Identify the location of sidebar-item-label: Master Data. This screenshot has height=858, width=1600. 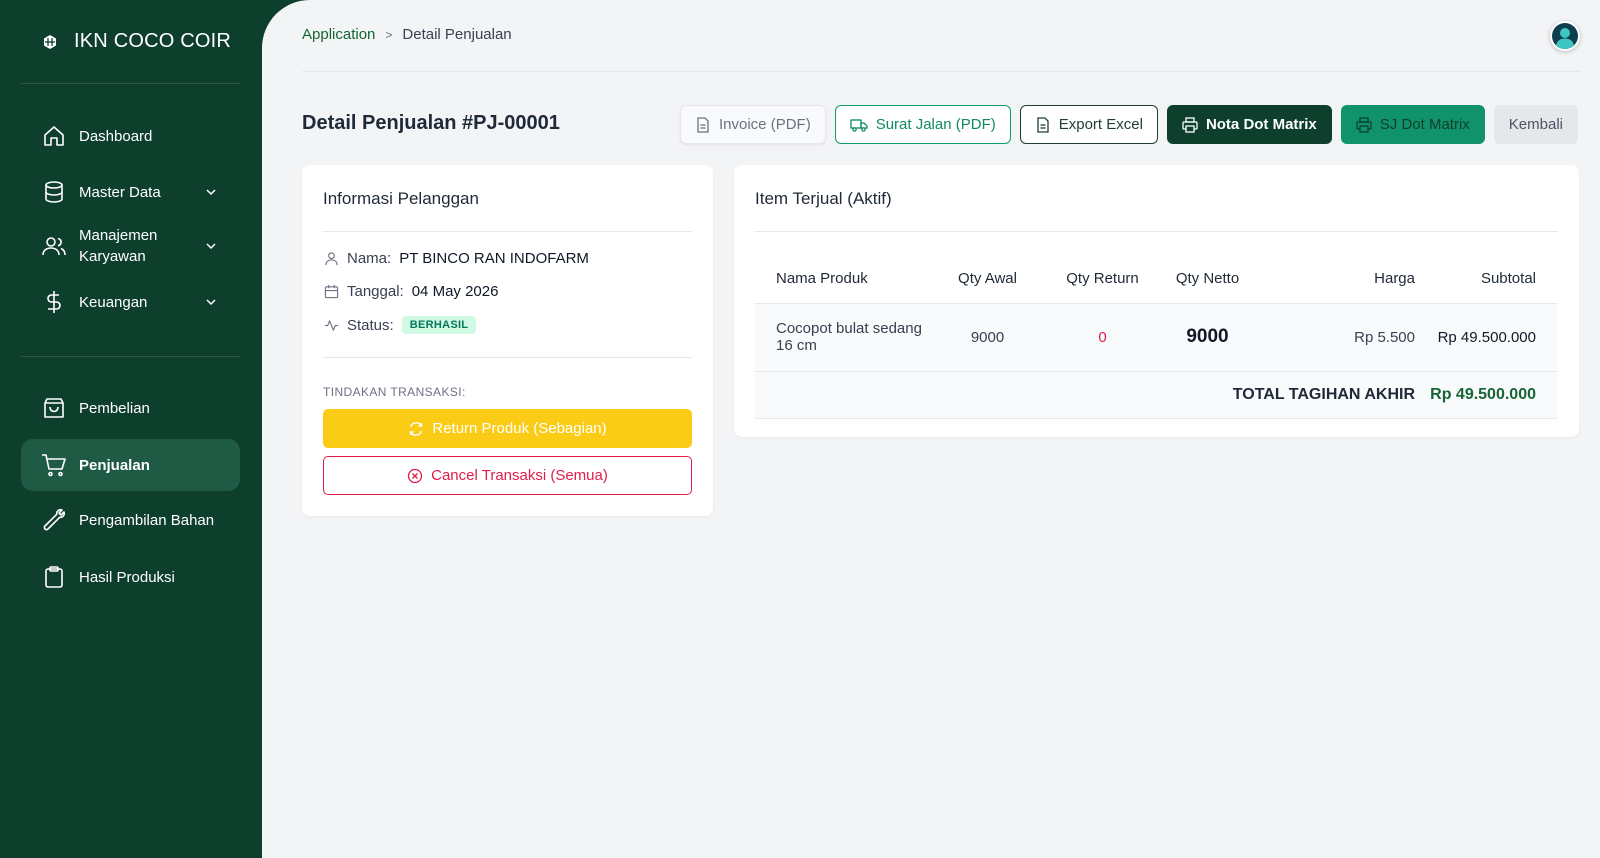
(120, 192).